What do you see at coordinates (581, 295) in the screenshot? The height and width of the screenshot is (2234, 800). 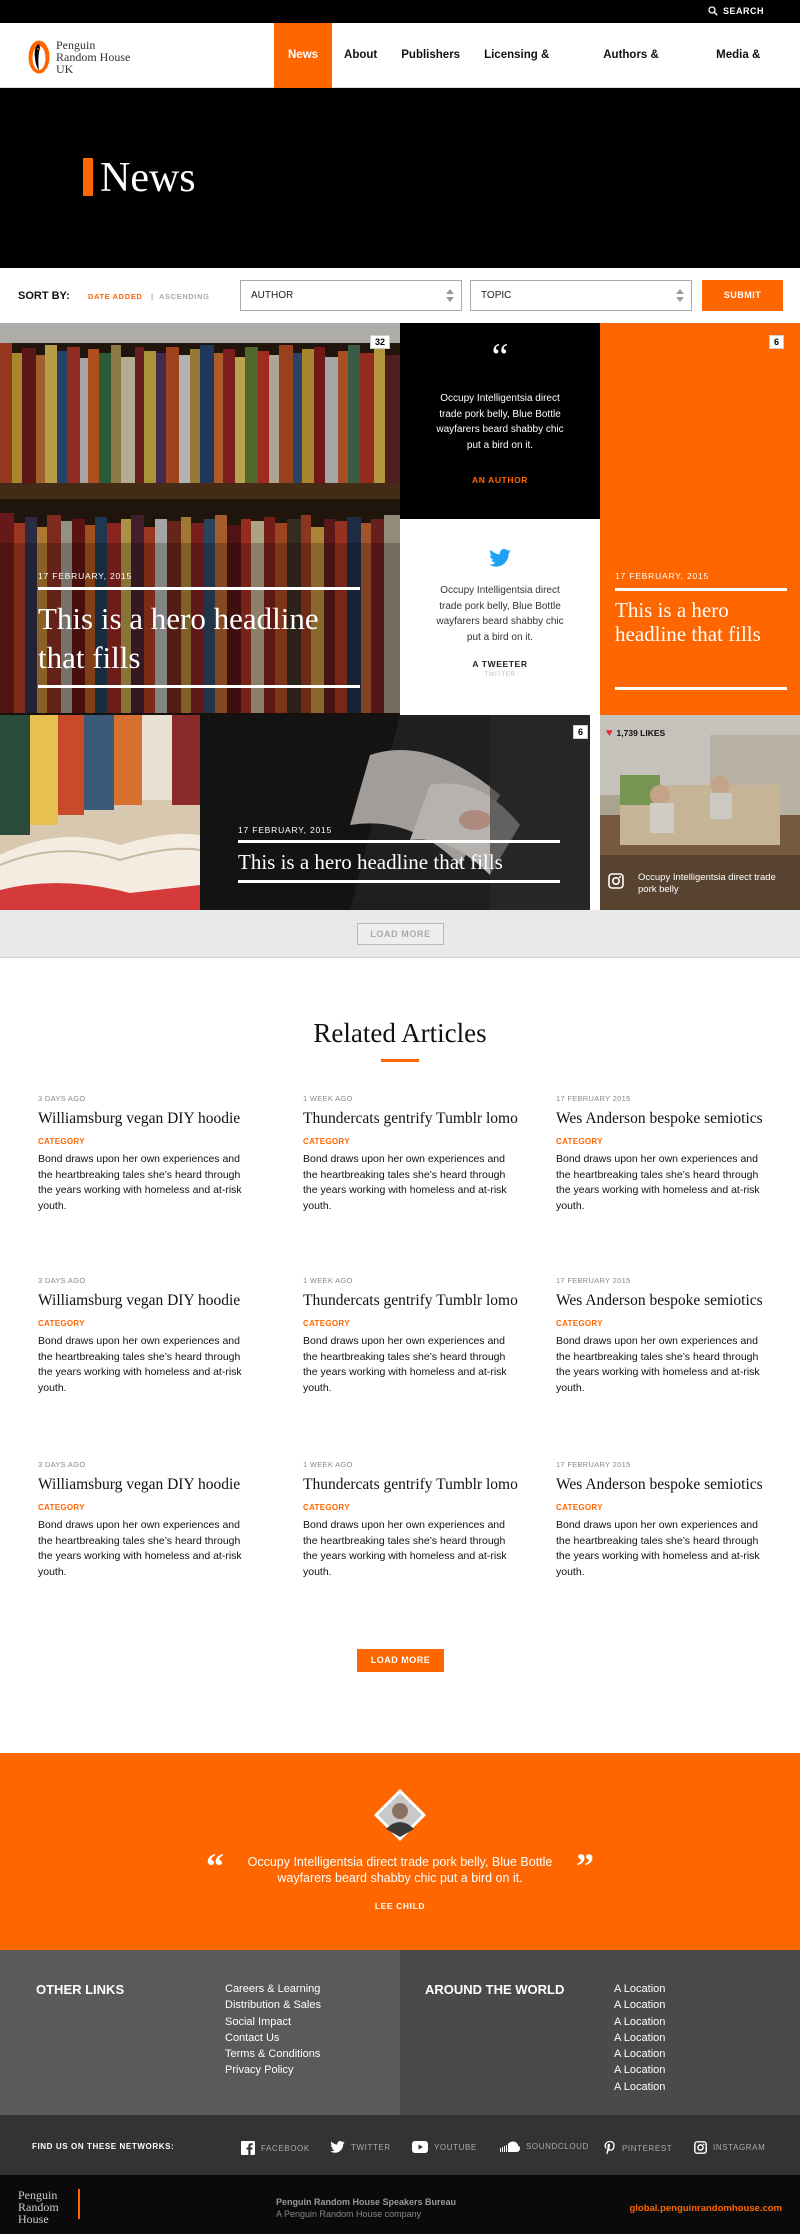 I see `topic-select: TOPIC` at bounding box center [581, 295].